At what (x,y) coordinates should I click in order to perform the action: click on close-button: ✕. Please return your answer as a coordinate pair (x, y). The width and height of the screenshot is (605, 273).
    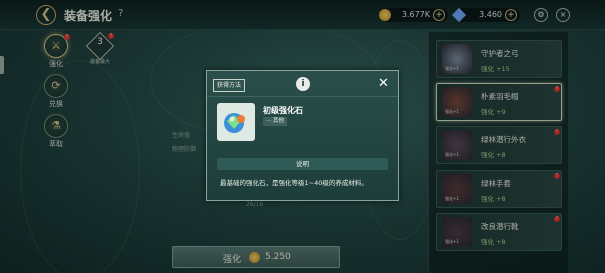
    Looking at the image, I should click on (383, 83).